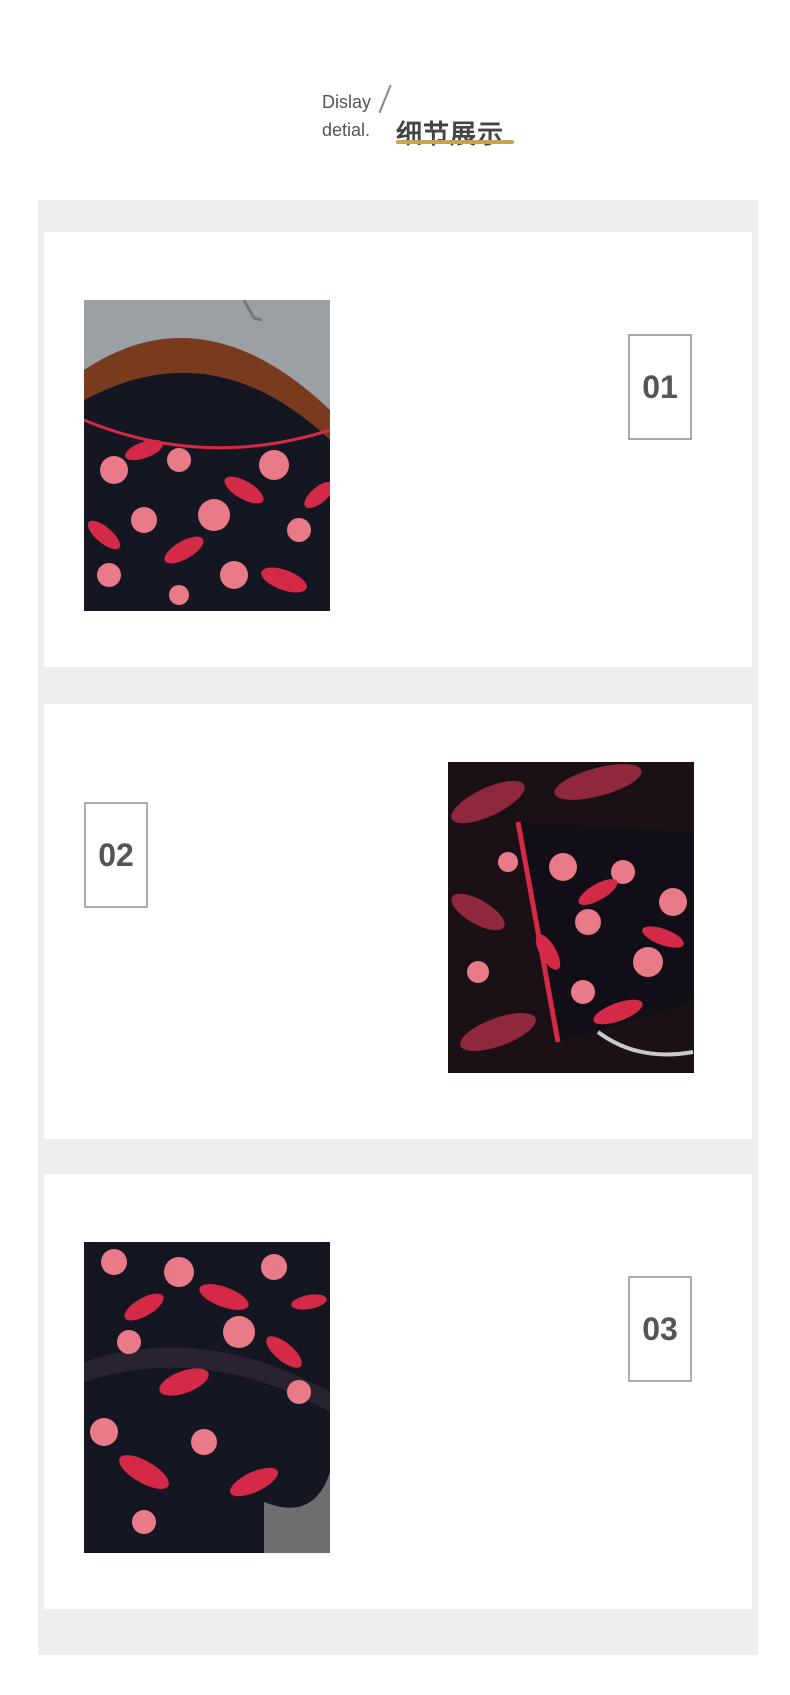 The width and height of the screenshot is (790, 1695). I want to click on detail-number-2: 02, so click(116, 855).